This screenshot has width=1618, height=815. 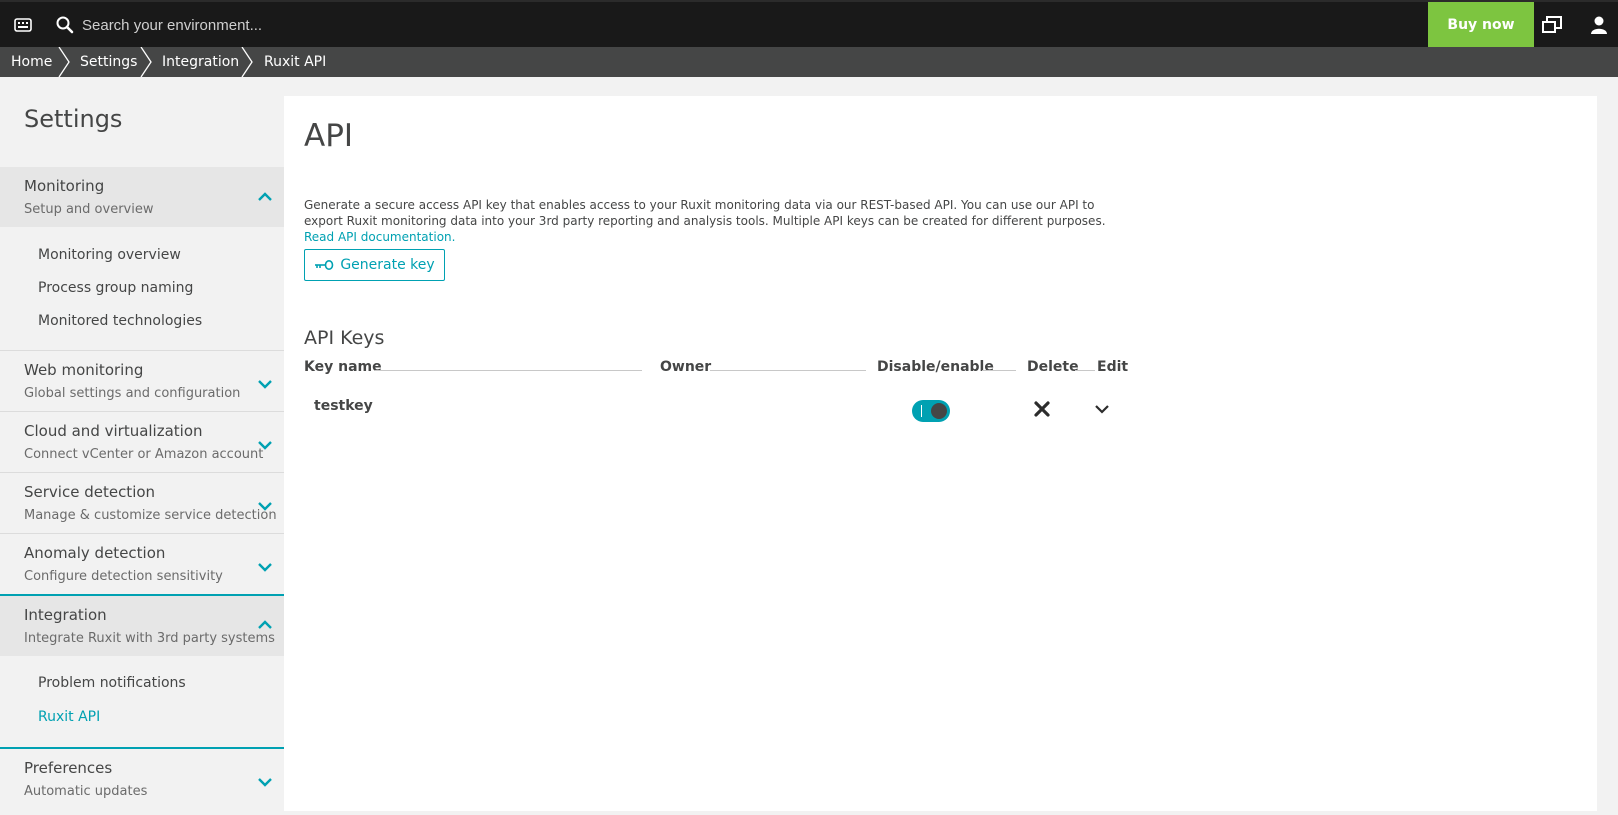 What do you see at coordinates (343, 406) in the screenshot?
I see `api-key-name: testkey` at bounding box center [343, 406].